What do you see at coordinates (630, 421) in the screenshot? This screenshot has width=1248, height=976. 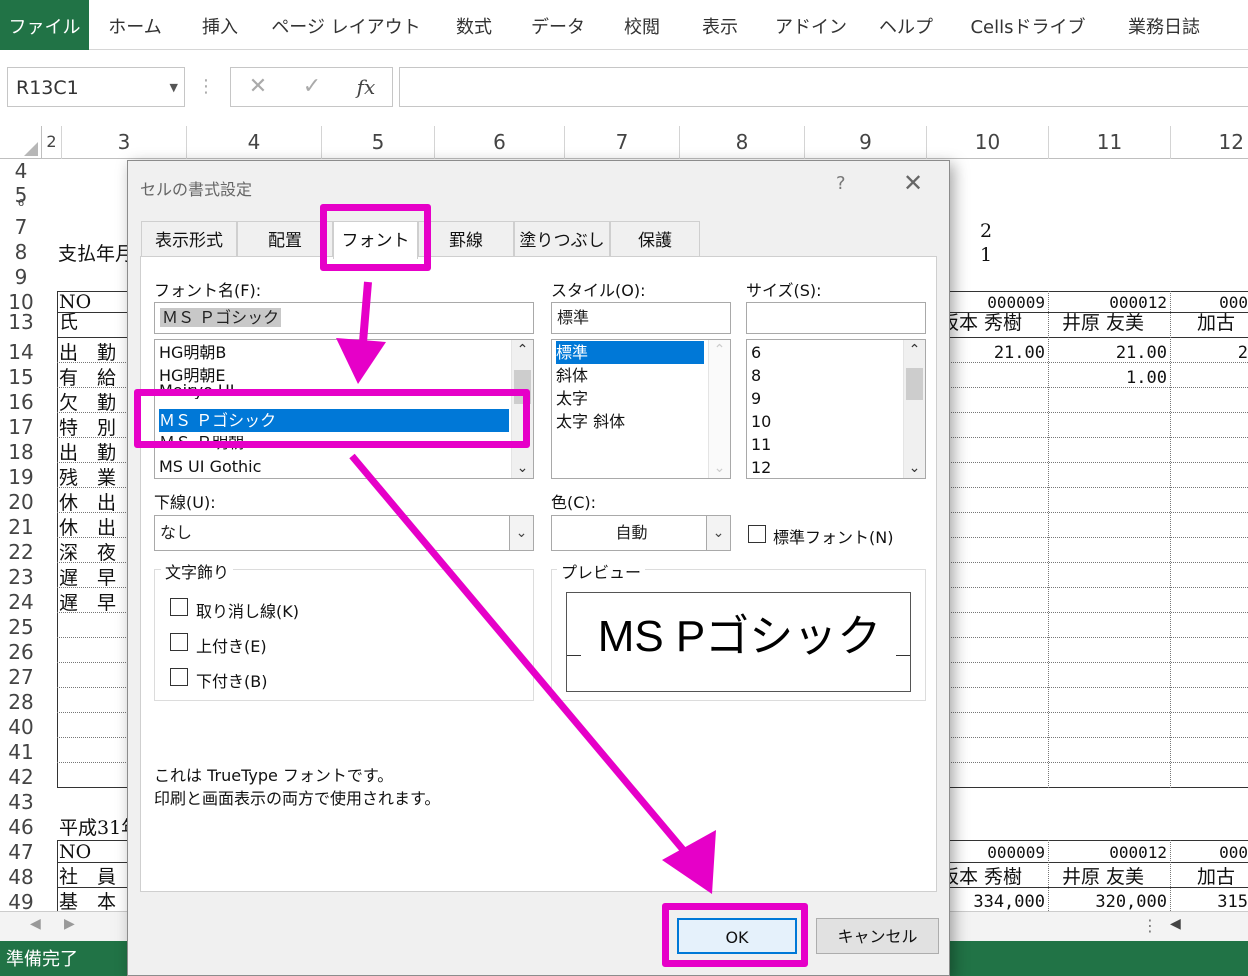 I see `style-list-item: 太字 斜体` at bounding box center [630, 421].